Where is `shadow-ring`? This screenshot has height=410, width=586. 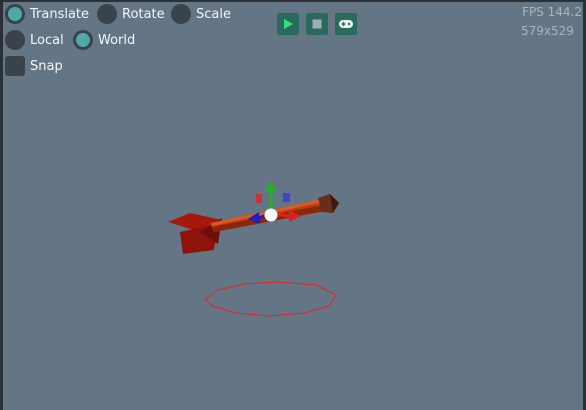
shadow-ring is located at coordinates (270, 299).